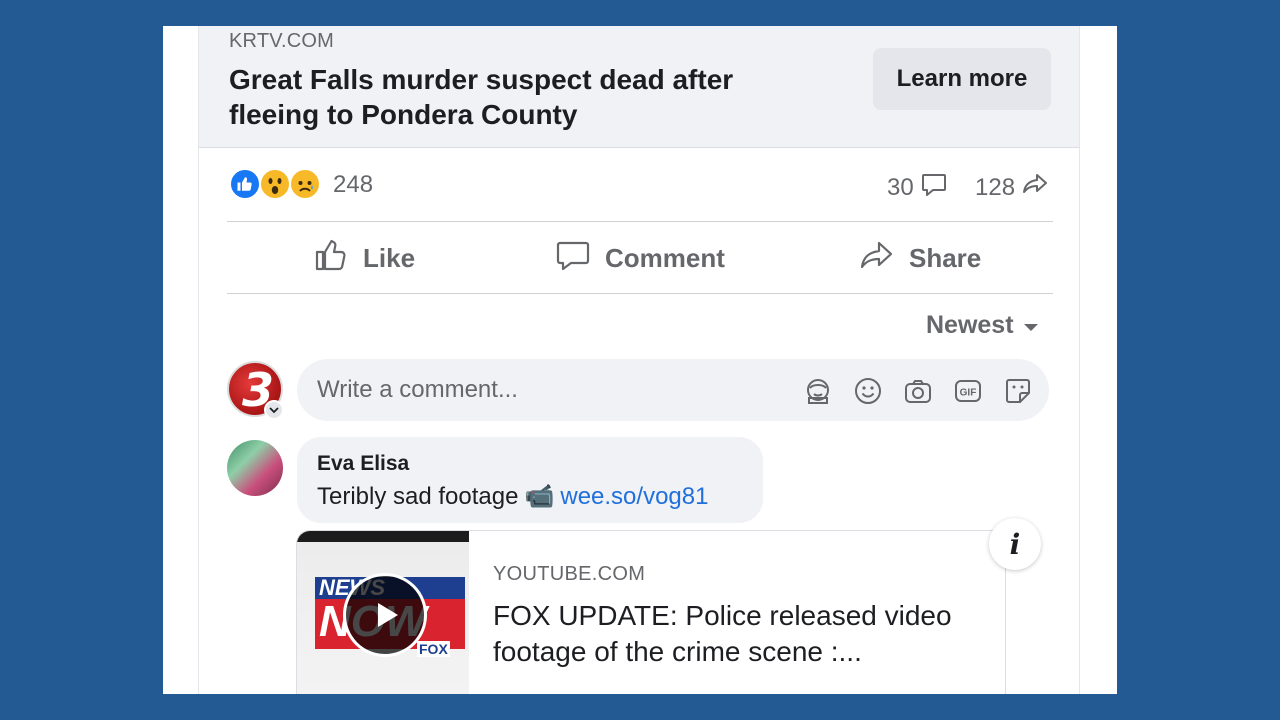  What do you see at coordinates (917, 187) in the screenshot?
I see `comment-count: 30` at bounding box center [917, 187].